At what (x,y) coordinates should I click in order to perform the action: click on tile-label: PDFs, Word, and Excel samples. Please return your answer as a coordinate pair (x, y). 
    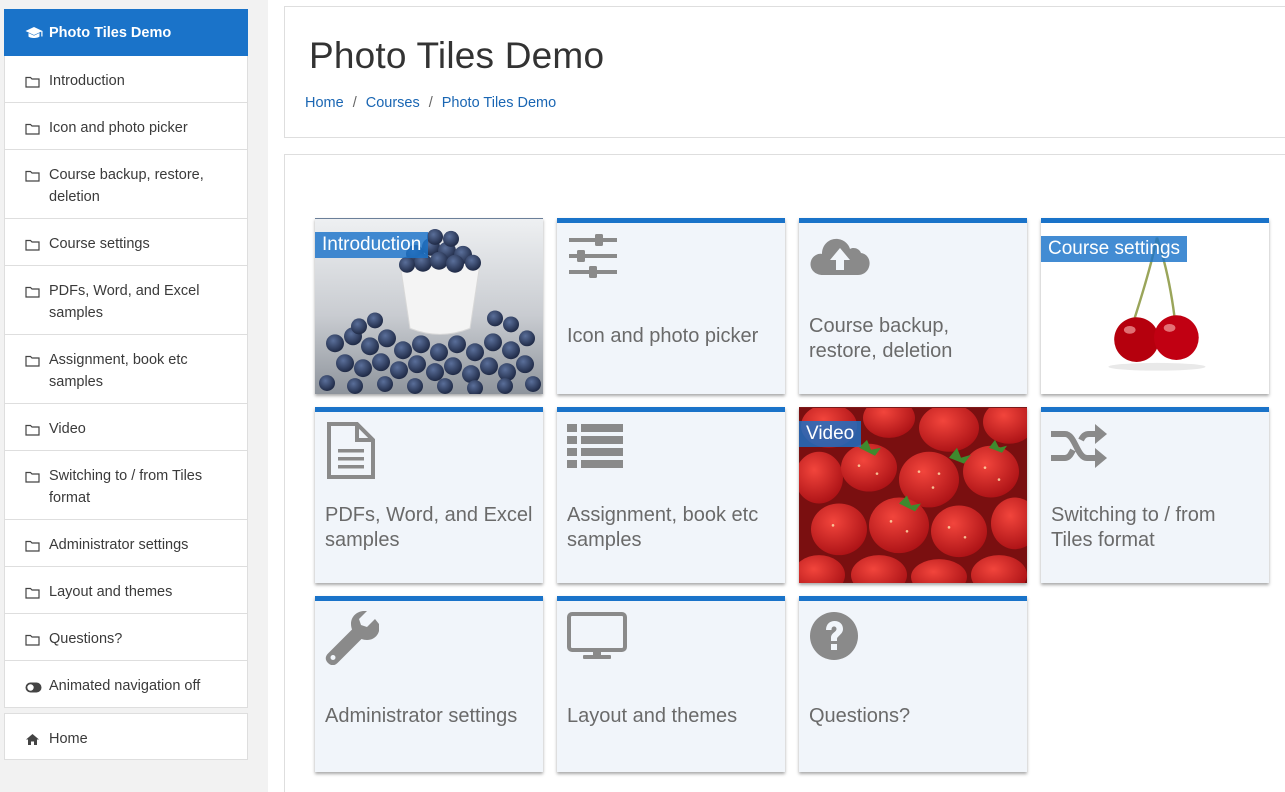
    Looking at the image, I should click on (429, 527).